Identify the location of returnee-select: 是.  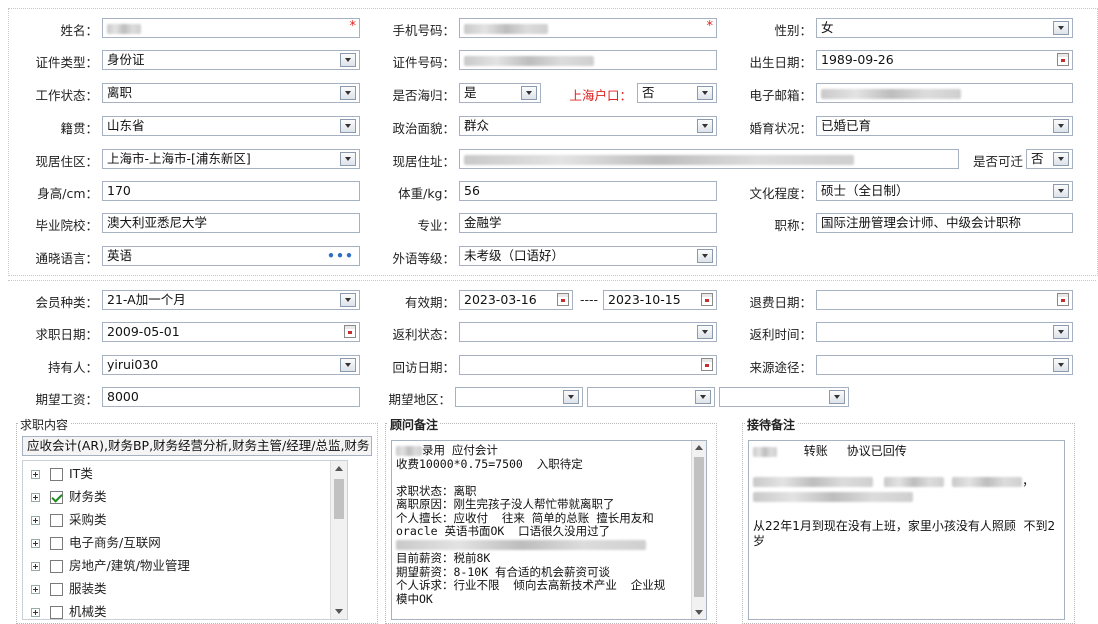
(500, 93).